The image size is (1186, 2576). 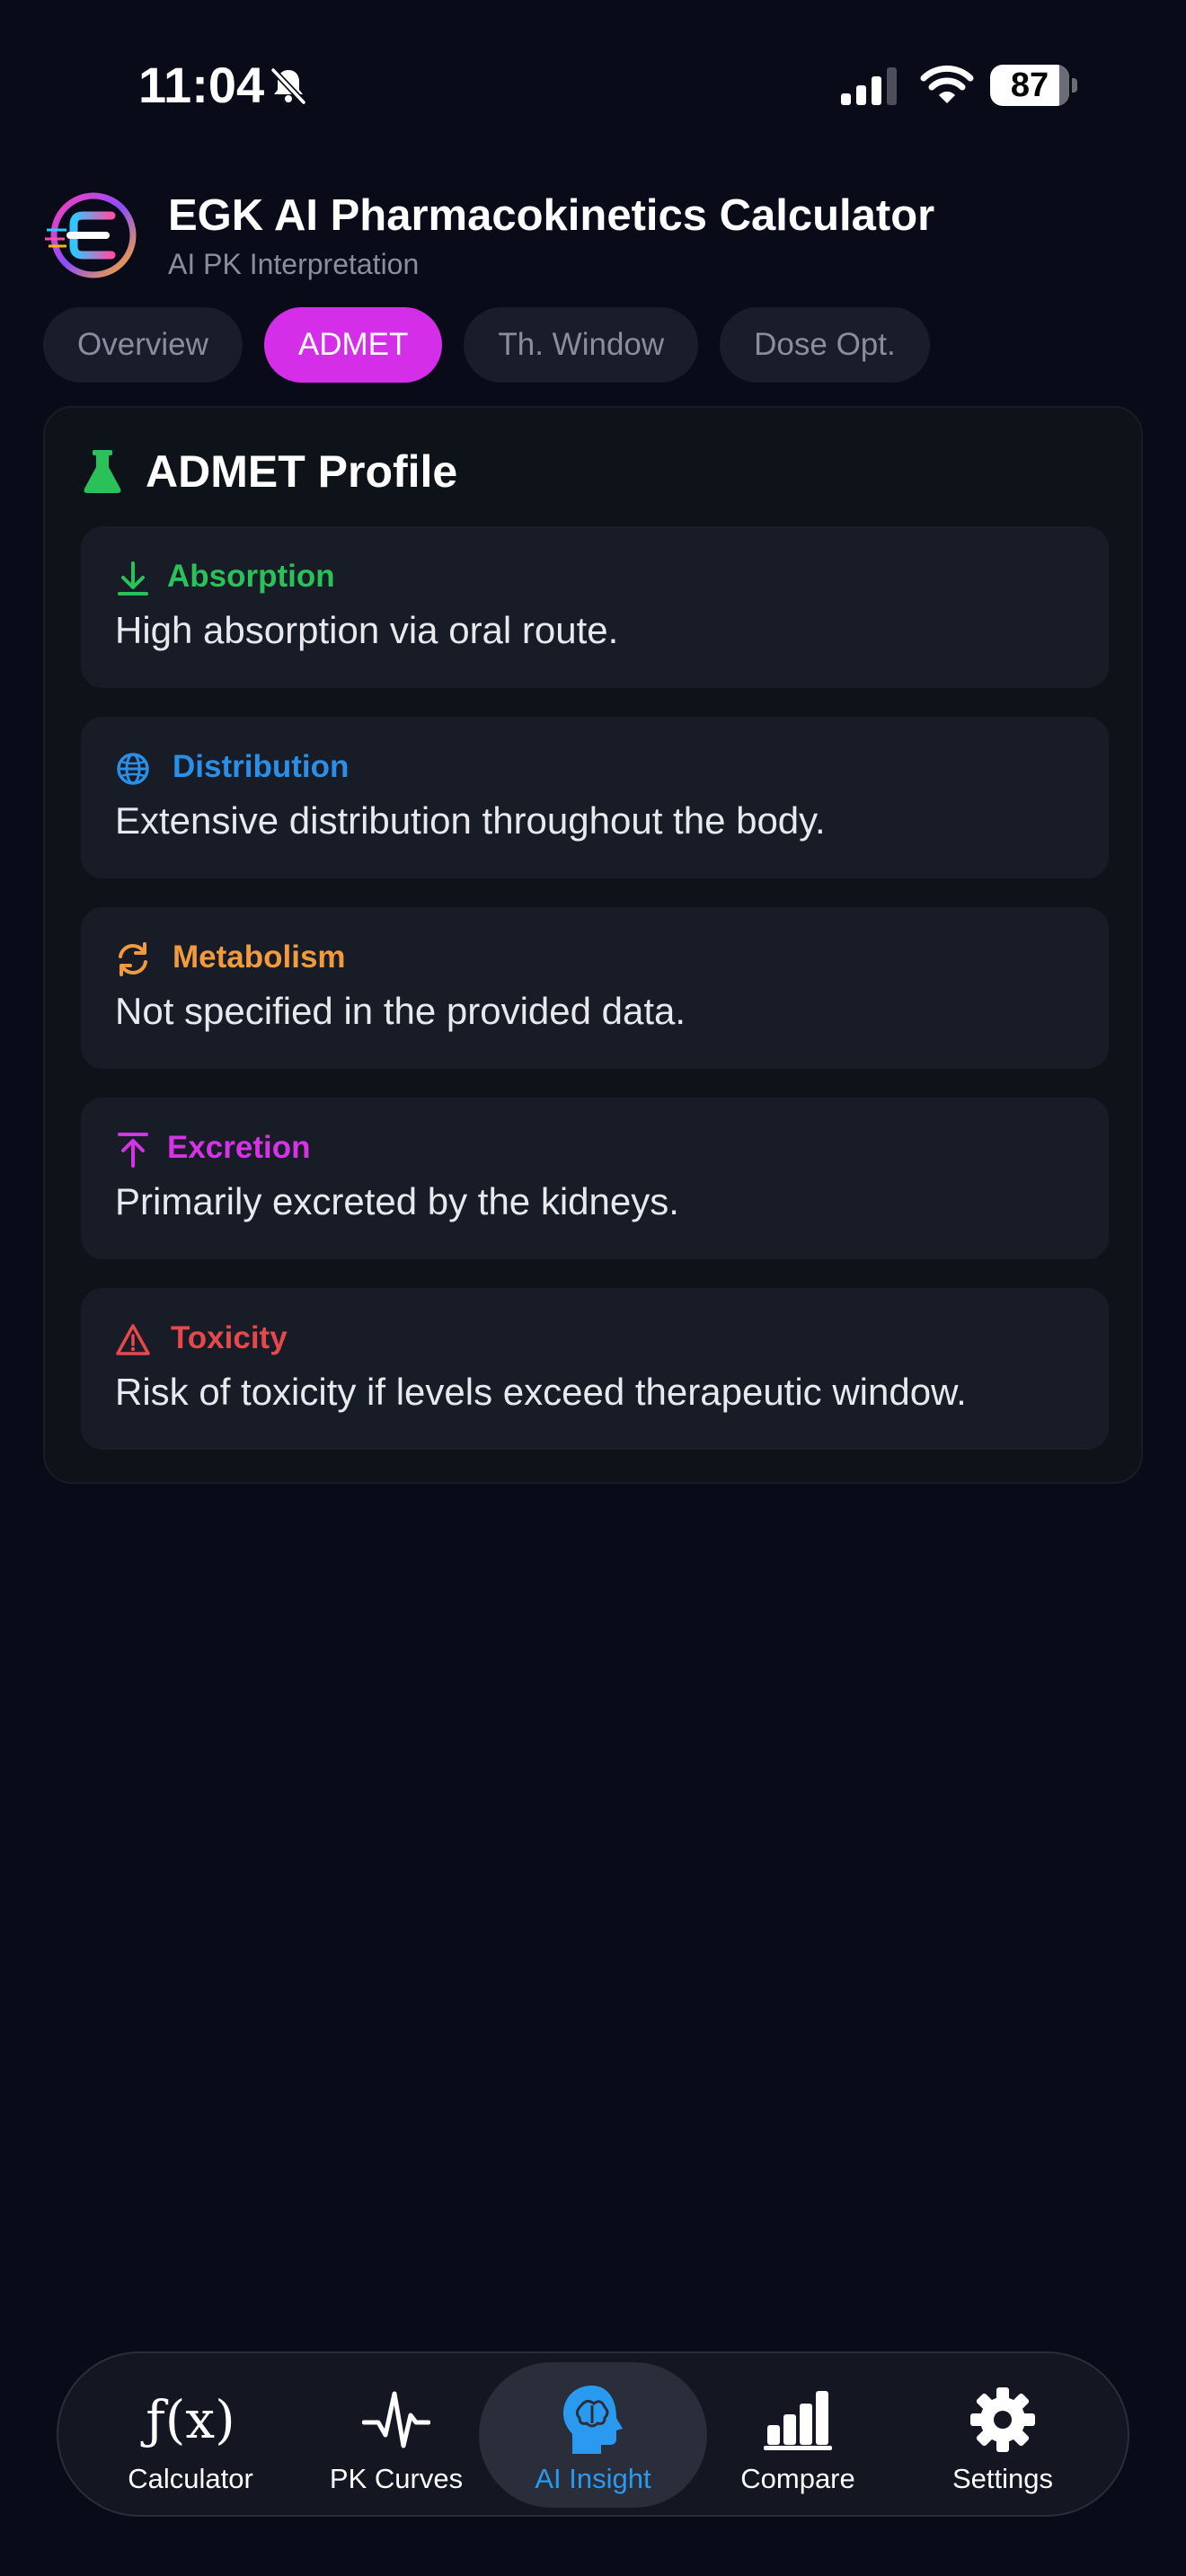 I want to click on arrow-up-from-line-icon, so click(x=133, y=1150).